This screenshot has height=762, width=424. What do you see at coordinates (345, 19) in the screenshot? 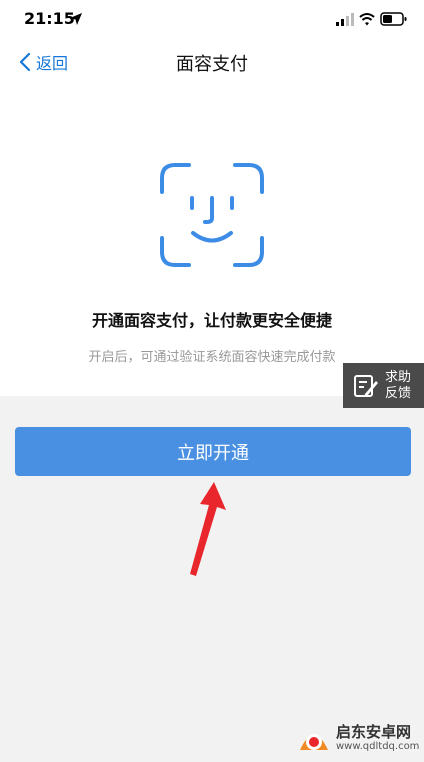
I see `signal-icon` at bounding box center [345, 19].